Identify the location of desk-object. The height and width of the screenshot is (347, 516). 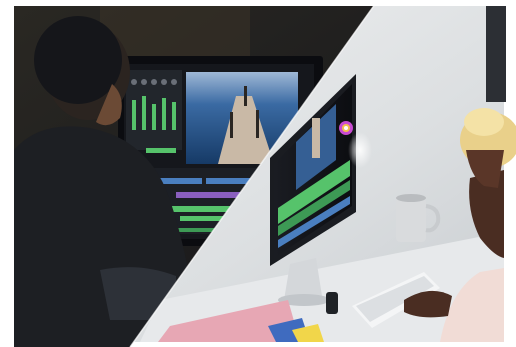
(332, 303).